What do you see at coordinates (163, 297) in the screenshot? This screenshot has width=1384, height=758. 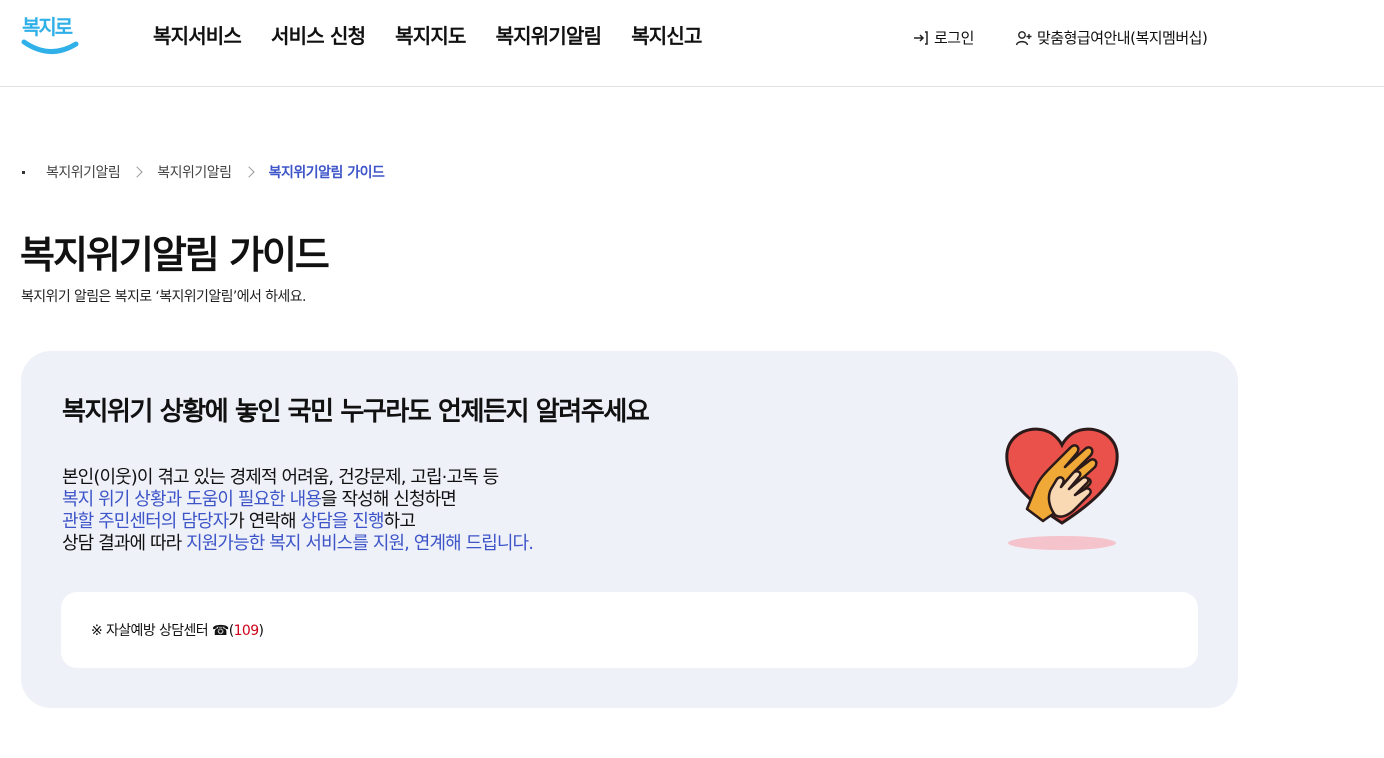 I see `page-subtitle: 복지위기 알림은 복지로 ‘복지위기알림’에서 하세요.` at bounding box center [163, 297].